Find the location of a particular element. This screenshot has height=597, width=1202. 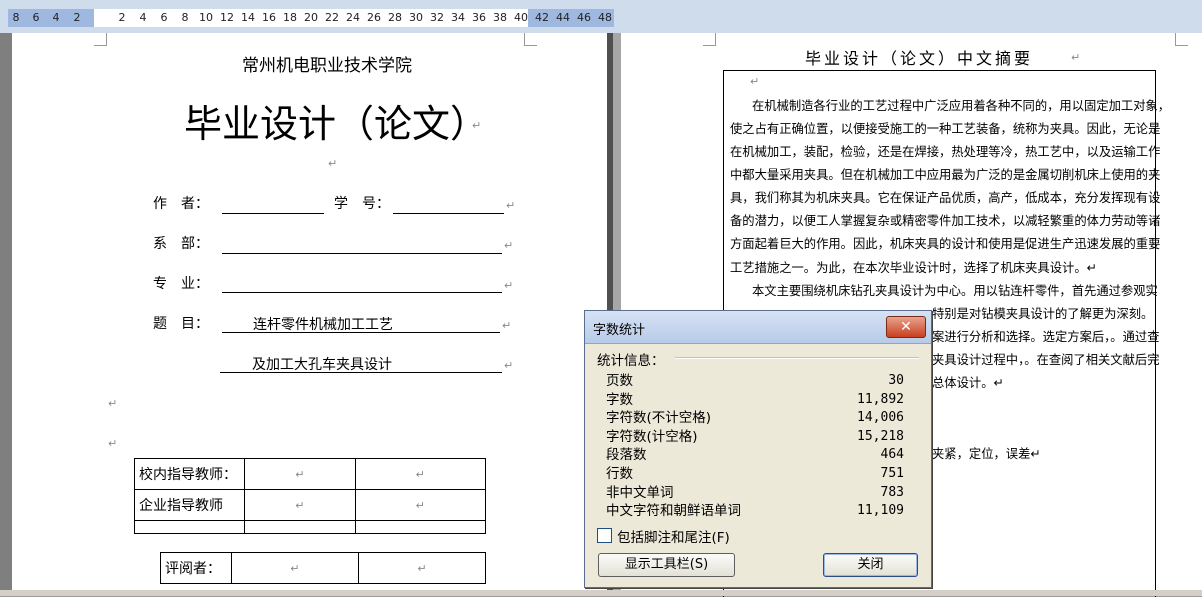

stat-label: 字数 is located at coordinates (619, 399).